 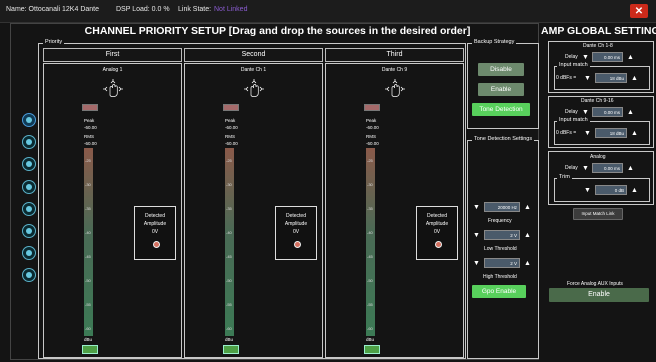 I want to click on scale-tick: -35, so click(x=88, y=208).